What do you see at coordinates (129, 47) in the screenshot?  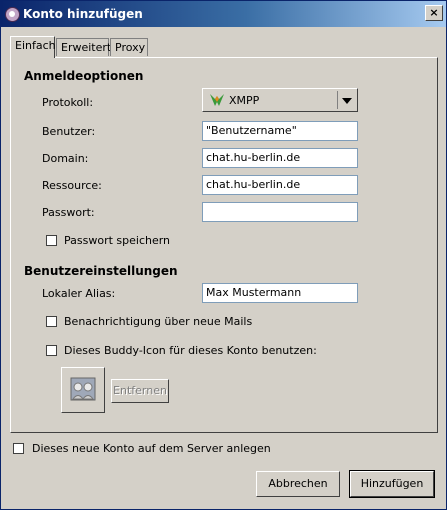 I see `tab-proxy: Proxy` at bounding box center [129, 47].